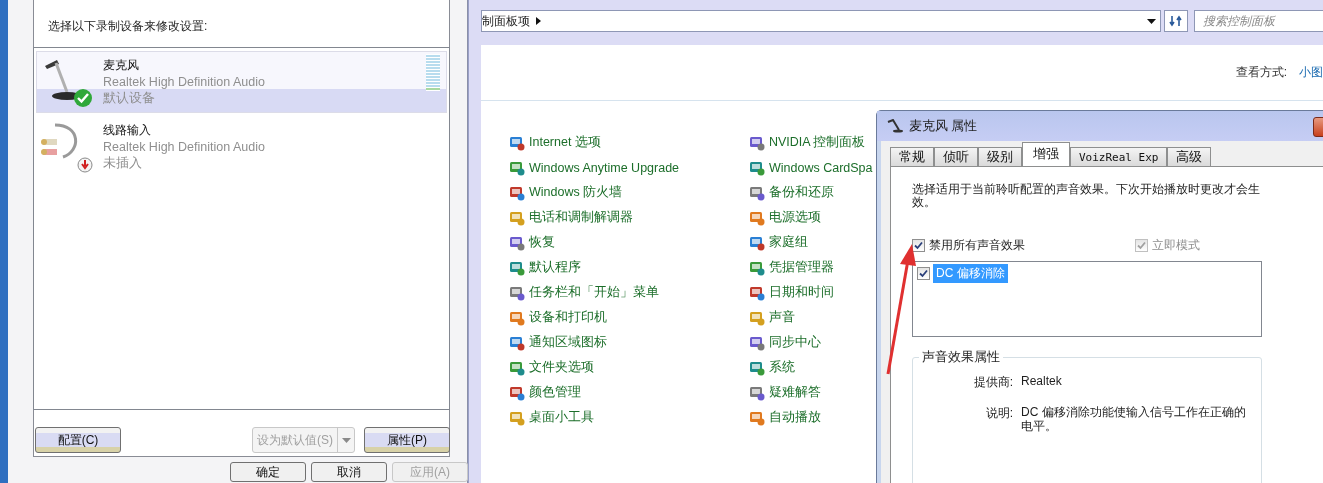  I want to click on refresh-icon, so click(1176, 21).